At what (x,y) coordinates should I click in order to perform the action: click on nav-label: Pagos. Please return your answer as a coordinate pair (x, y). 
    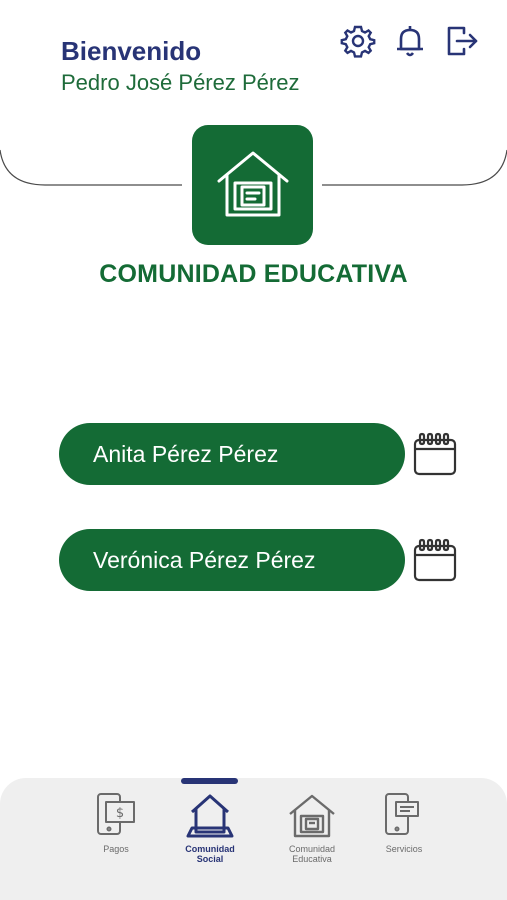
    Looking at the image, I should click on (116, 849).